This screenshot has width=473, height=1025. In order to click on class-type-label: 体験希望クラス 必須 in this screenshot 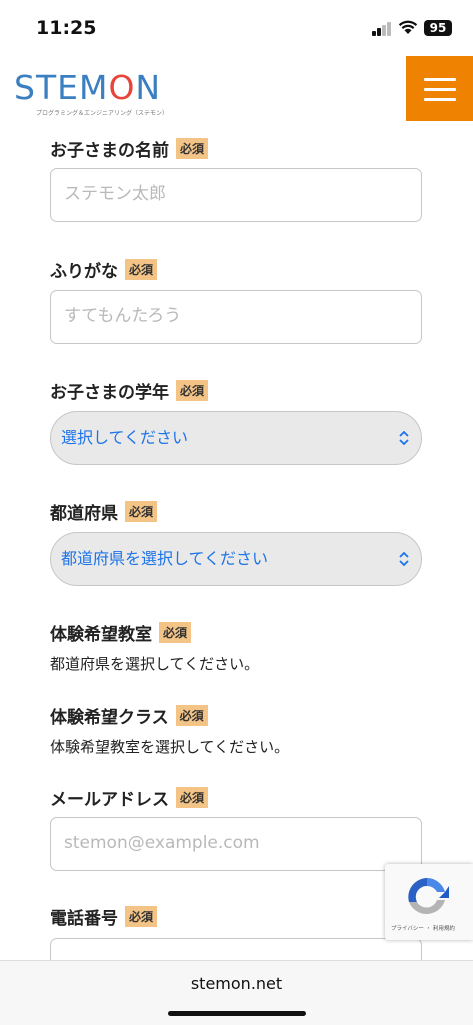, I will do `click(129, 715)`.